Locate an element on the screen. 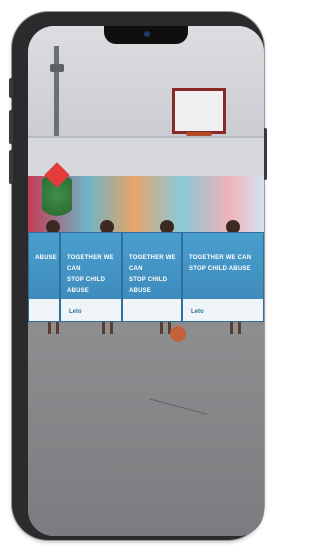 This screenshot has width=320, height=549. banner-line-2: ABUSE is located at coordinates (46, 258).